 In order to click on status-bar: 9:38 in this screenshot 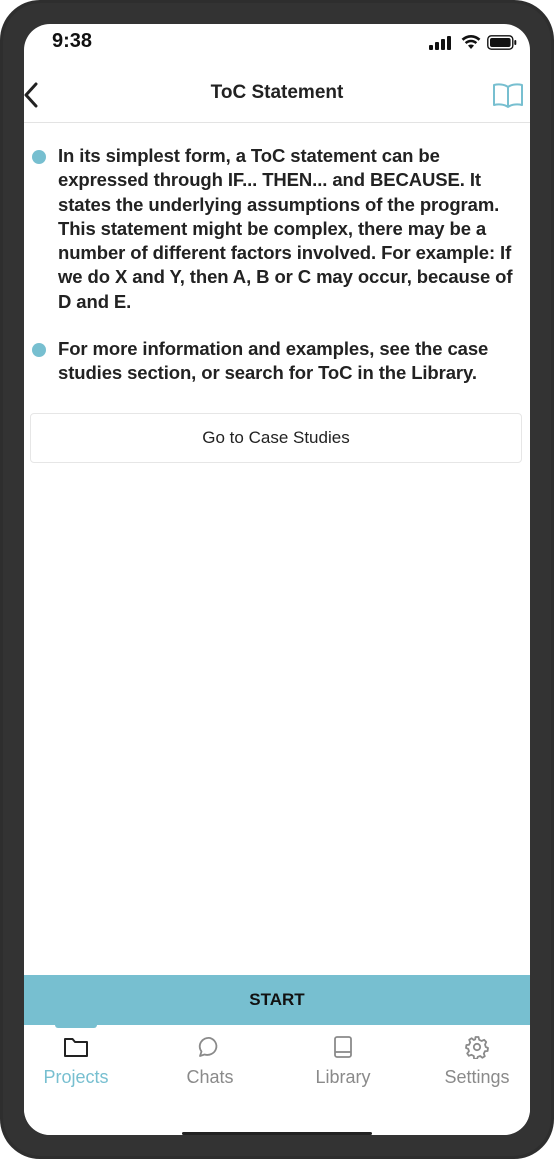, I will do `click(277, 44)`.